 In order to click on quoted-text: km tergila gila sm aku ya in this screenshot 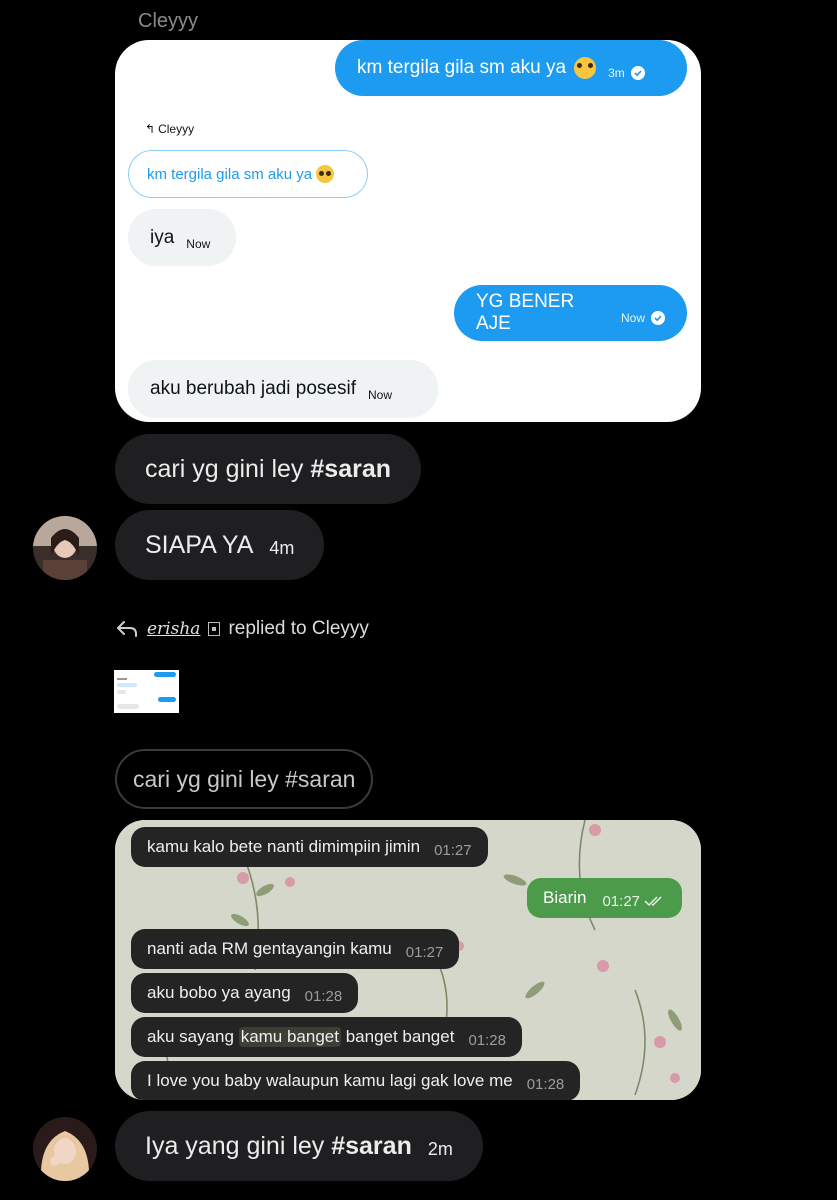, I will do `click(230, 174)`.